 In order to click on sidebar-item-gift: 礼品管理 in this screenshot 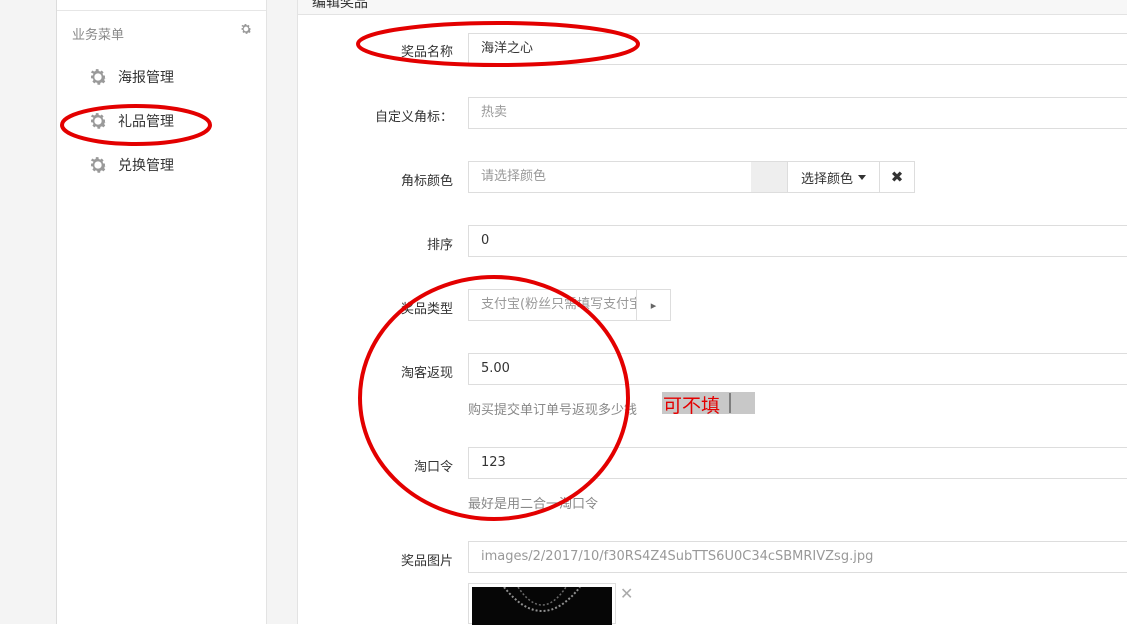, I will do `click(130, 121)`.